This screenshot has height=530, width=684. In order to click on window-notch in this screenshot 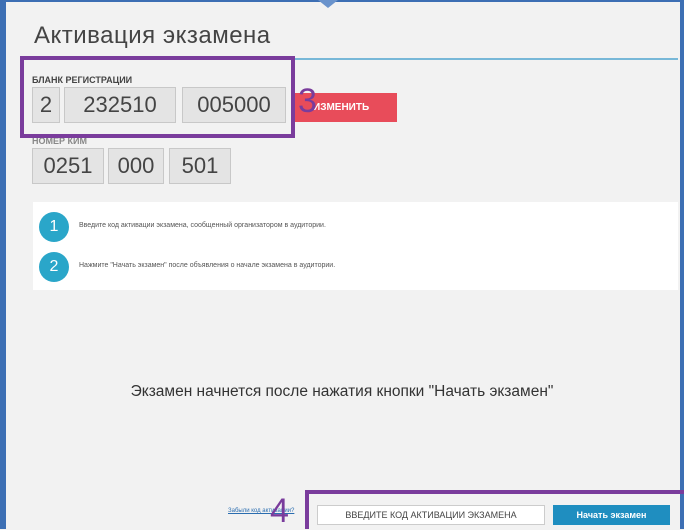, I will do `click(328, 4)`.